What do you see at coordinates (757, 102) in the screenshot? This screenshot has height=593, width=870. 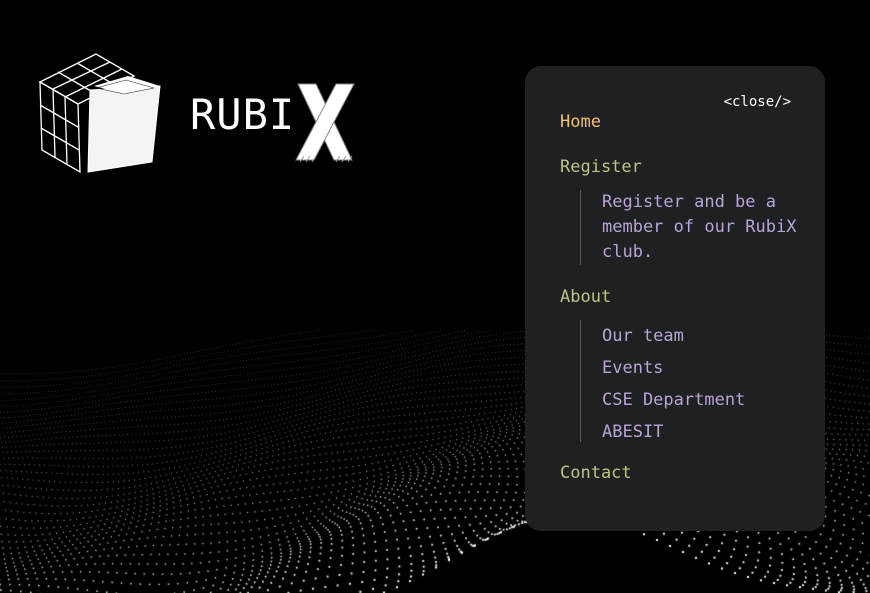 I see `close-menu-button: <close/>` at bounding box center [757, 102].